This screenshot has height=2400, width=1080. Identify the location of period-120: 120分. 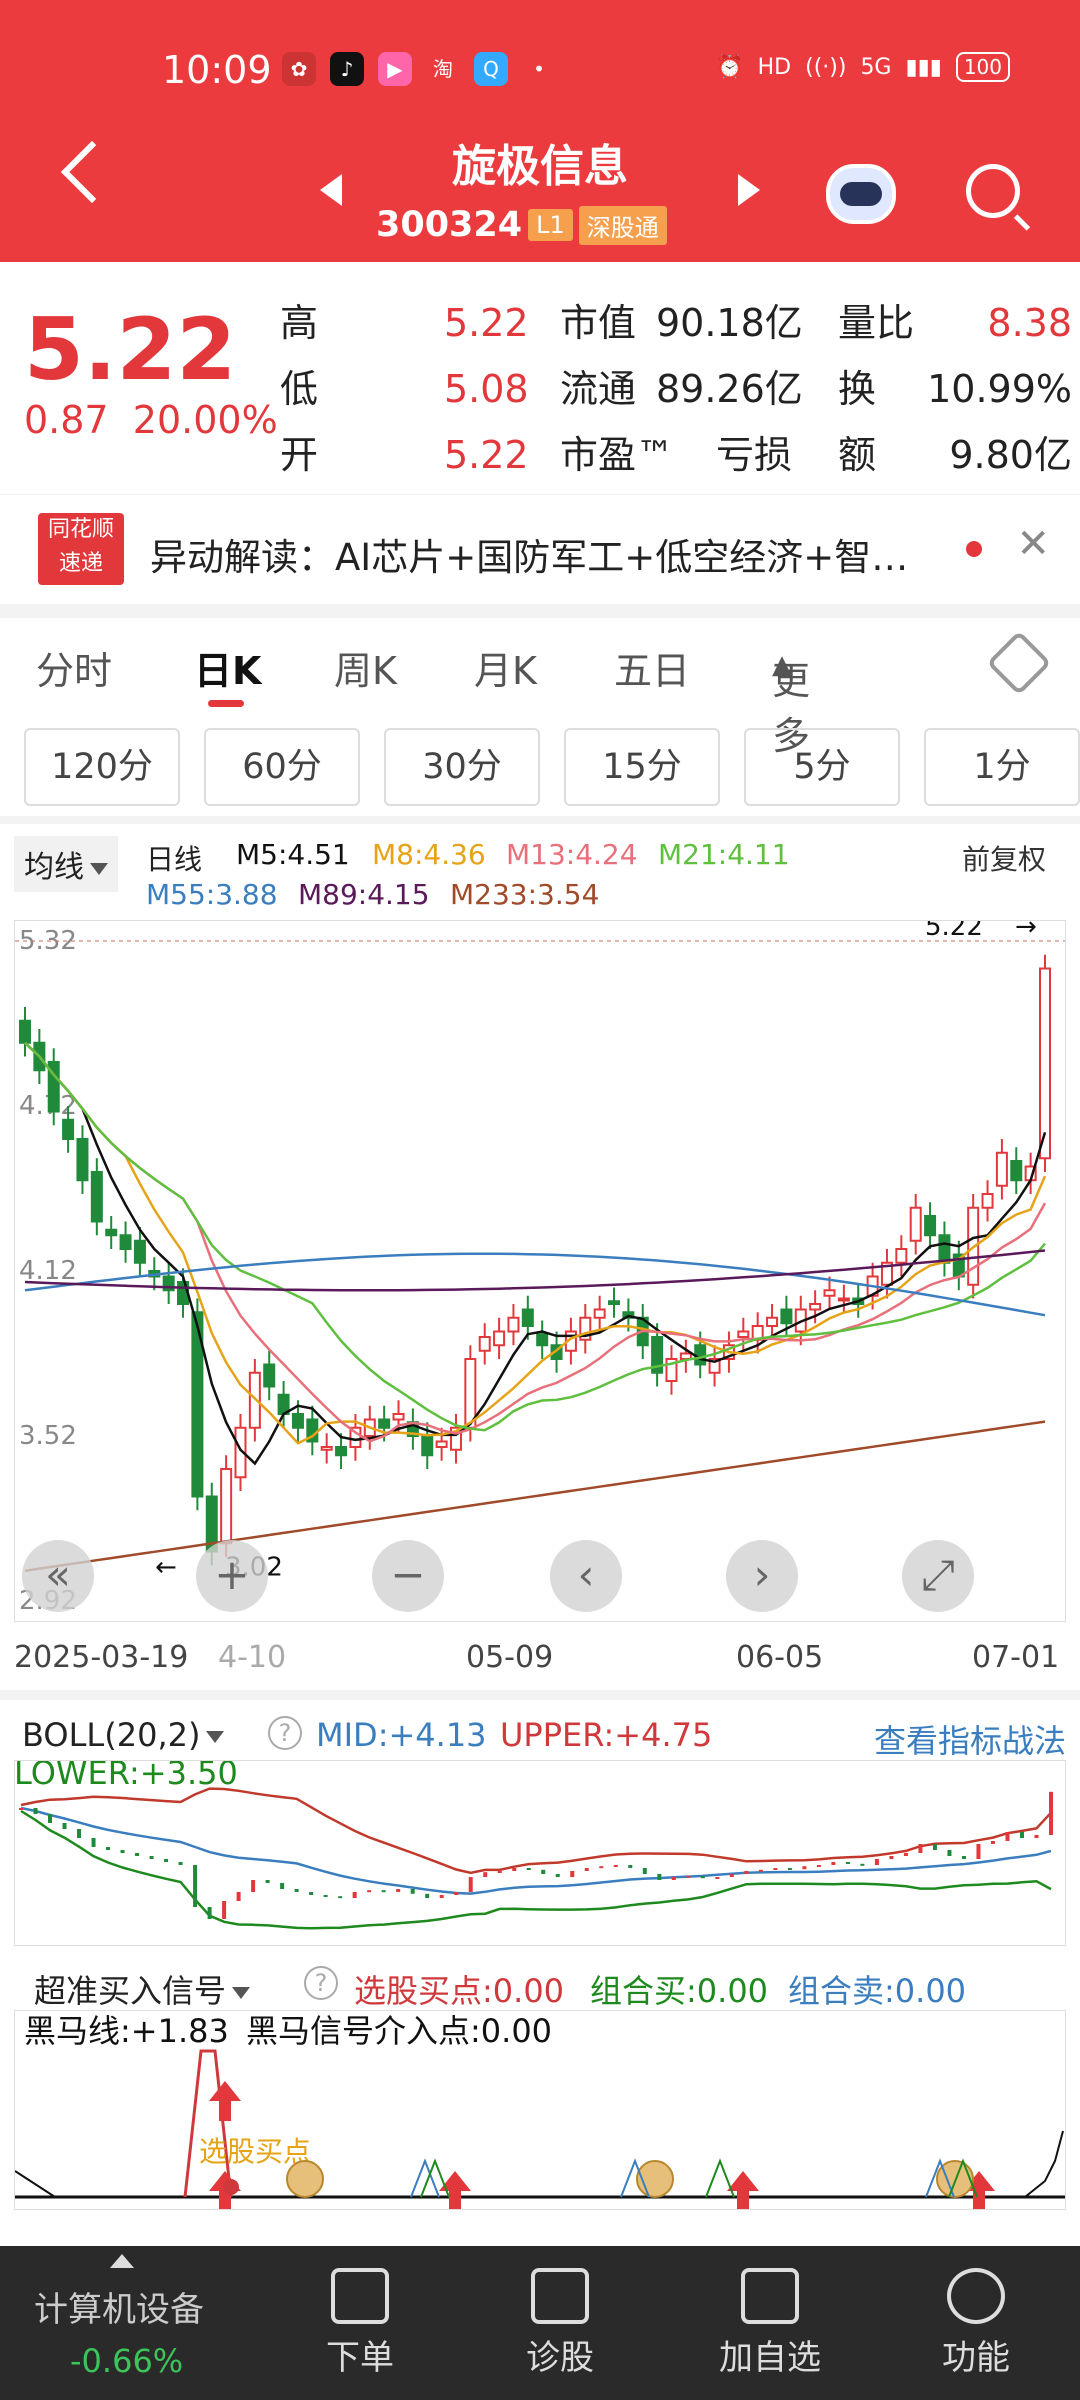
(102, 767).